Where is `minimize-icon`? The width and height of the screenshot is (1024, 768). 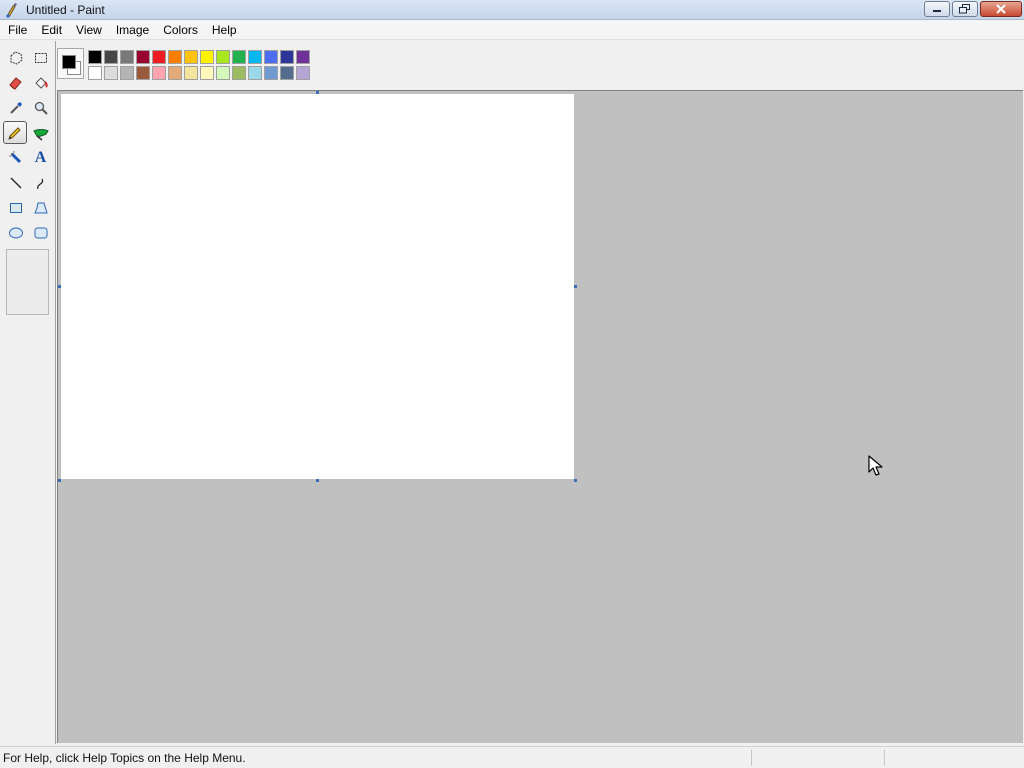 minimize-icon is located at coordinates (937, 11).